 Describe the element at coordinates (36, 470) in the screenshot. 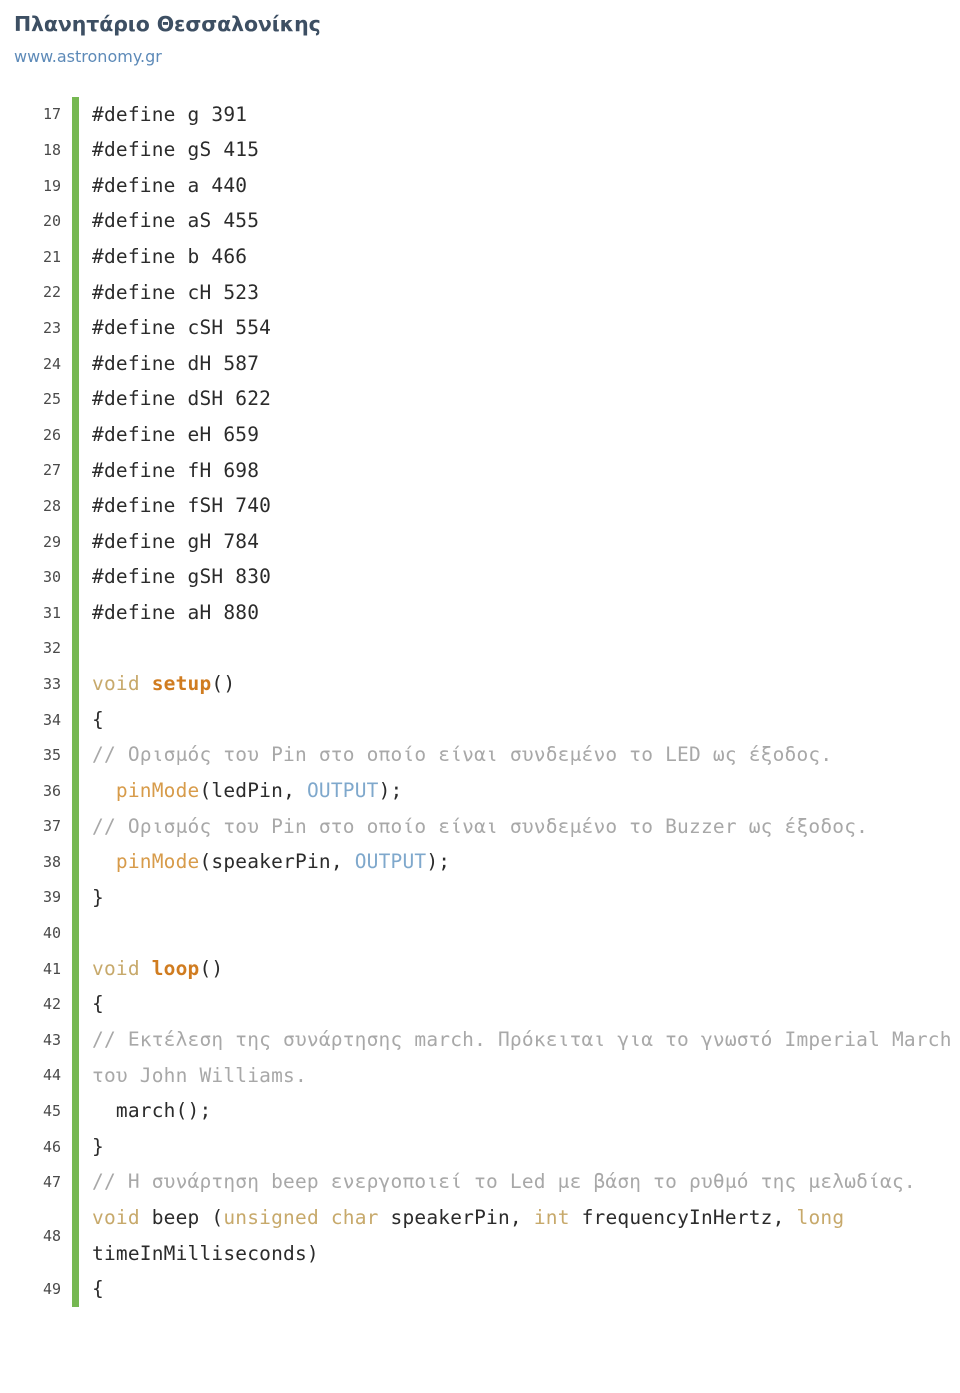

I see `line-number: 27` at that location.